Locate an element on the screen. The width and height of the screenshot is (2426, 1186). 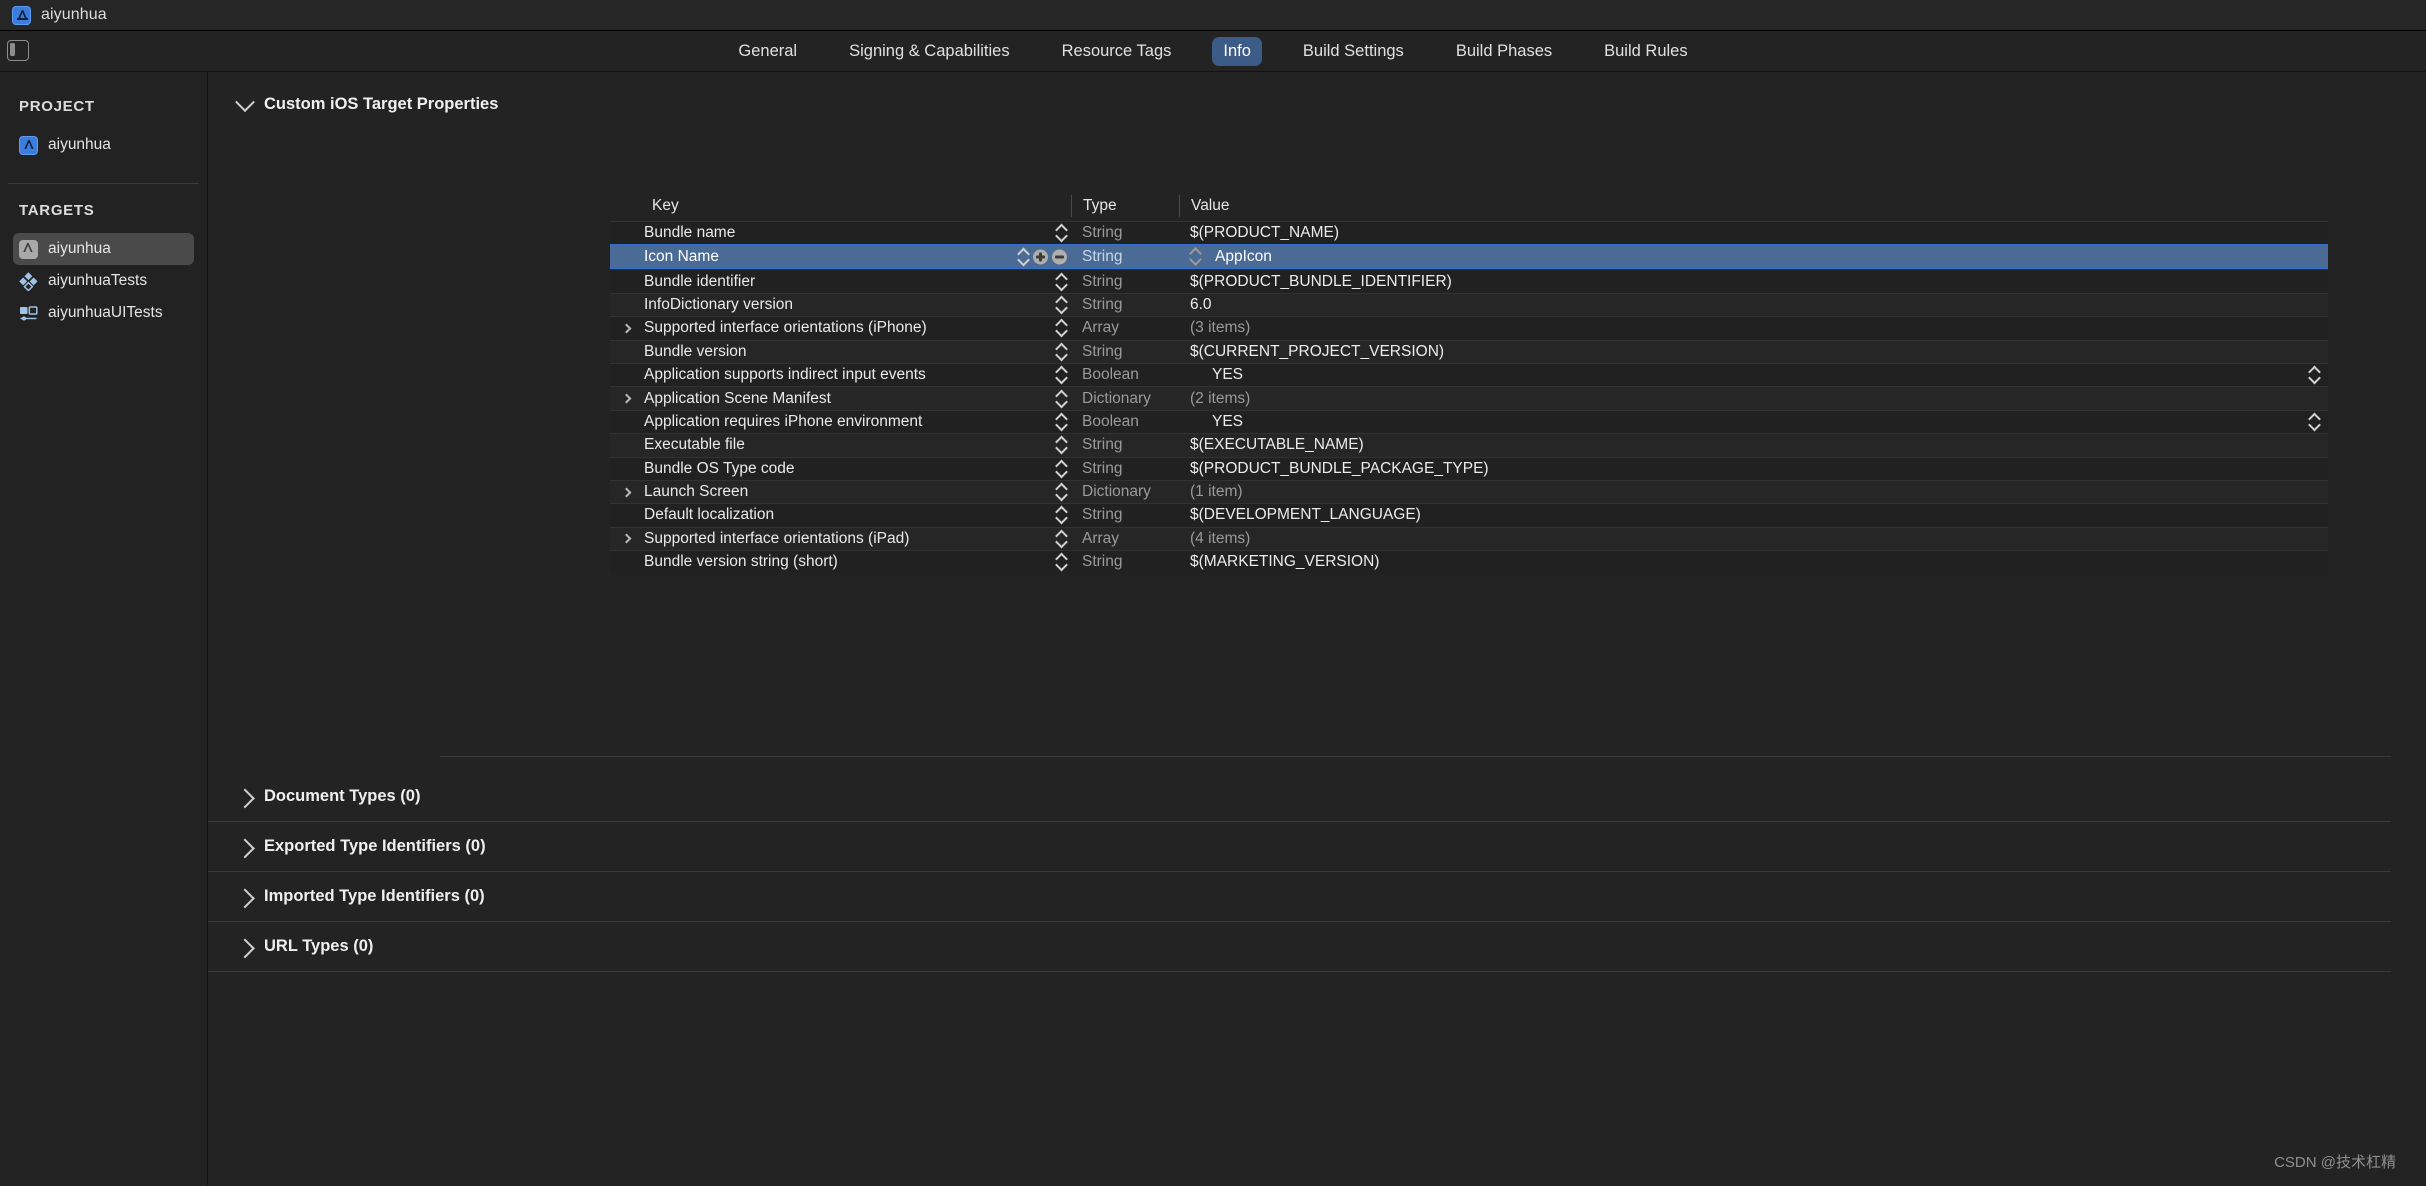
row-key-cell: Executable file is located at coordinates (840, 445).